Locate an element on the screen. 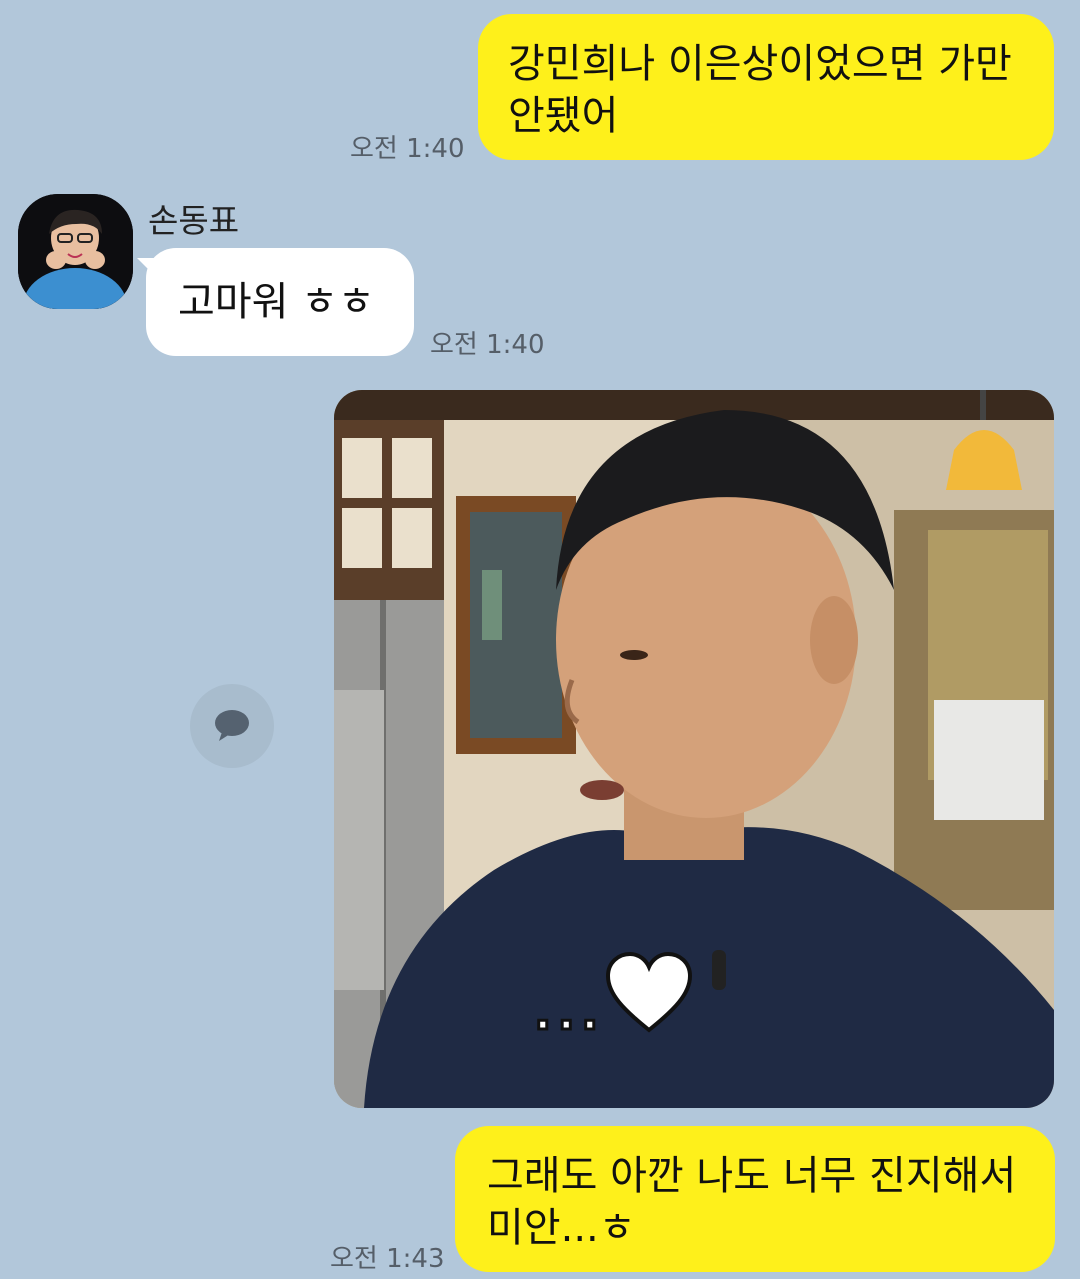  profile-photo is located at coordinates (75, 251).